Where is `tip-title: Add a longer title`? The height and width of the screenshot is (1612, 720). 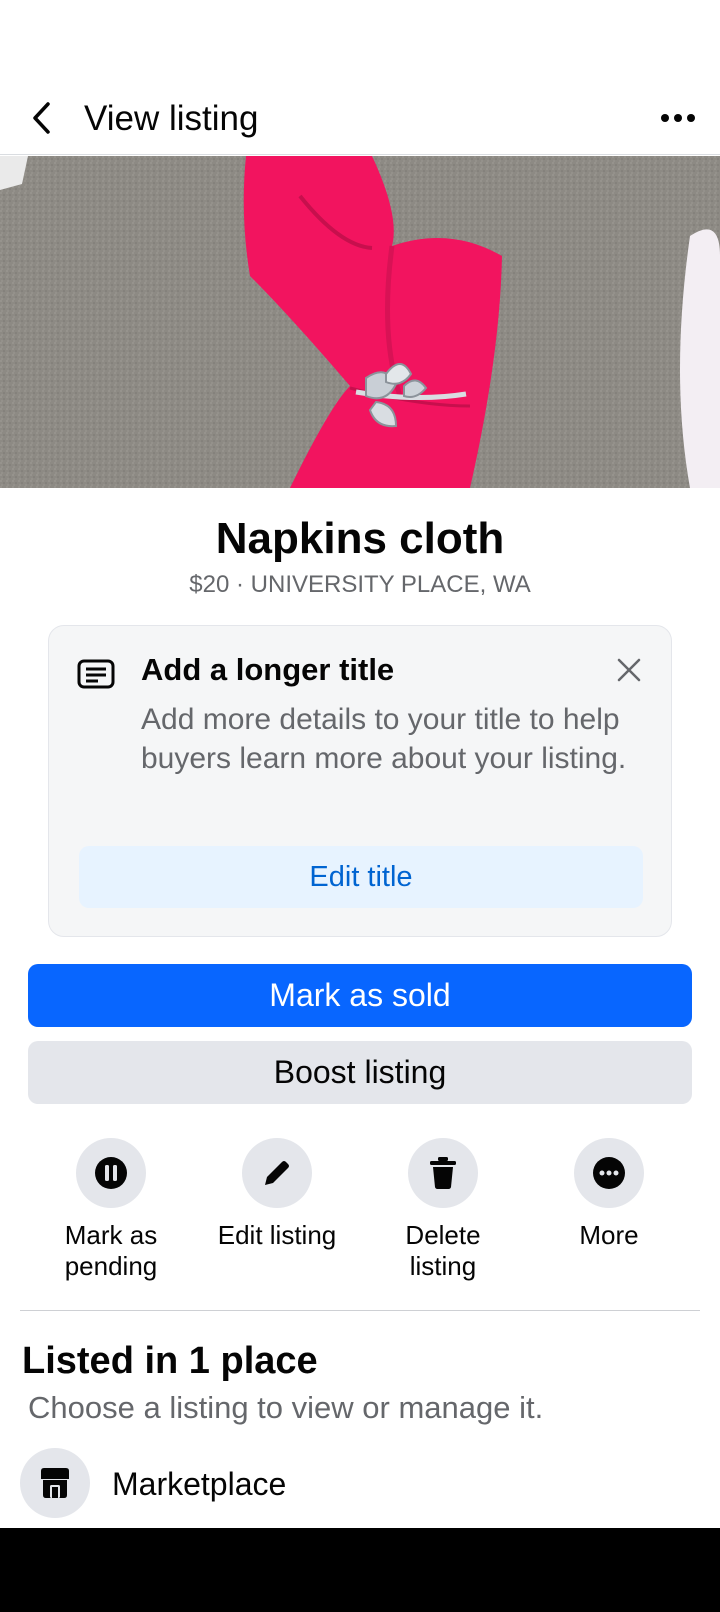 tip-title: Add a longer title is located at coordinates (268, 669).